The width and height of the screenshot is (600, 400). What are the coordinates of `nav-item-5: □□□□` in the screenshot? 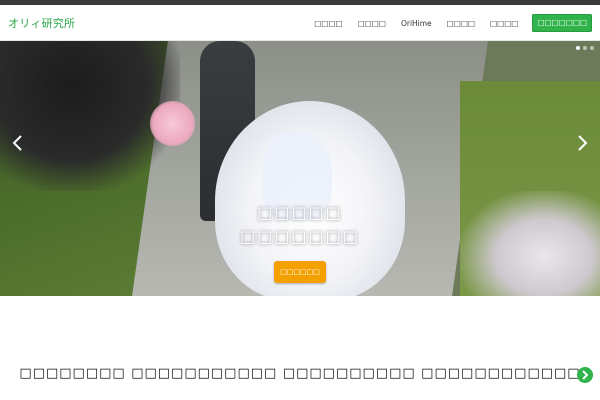 It's located at (504, 23).